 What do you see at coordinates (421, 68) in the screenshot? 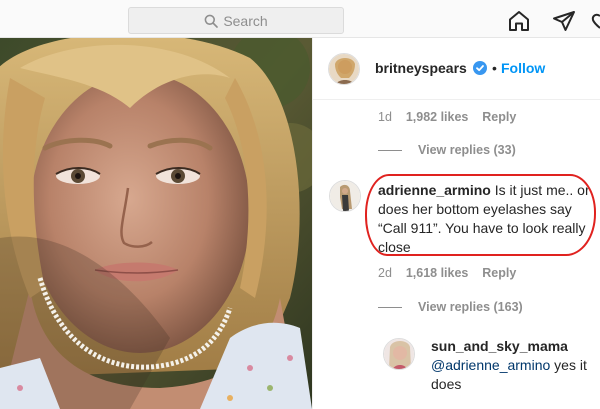
I see `author-username: britneyspears` at bounding box center [421, 68].